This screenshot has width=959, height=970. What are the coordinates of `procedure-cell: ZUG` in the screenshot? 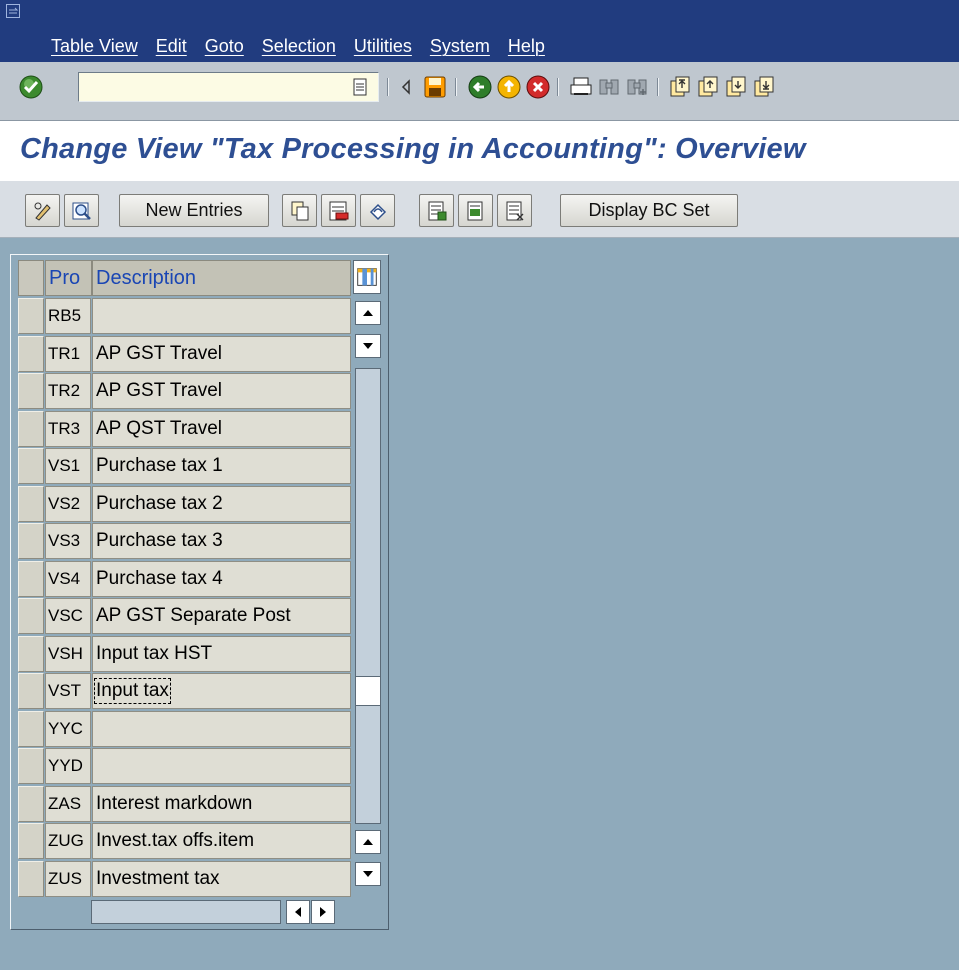 It's located at (68, 841).